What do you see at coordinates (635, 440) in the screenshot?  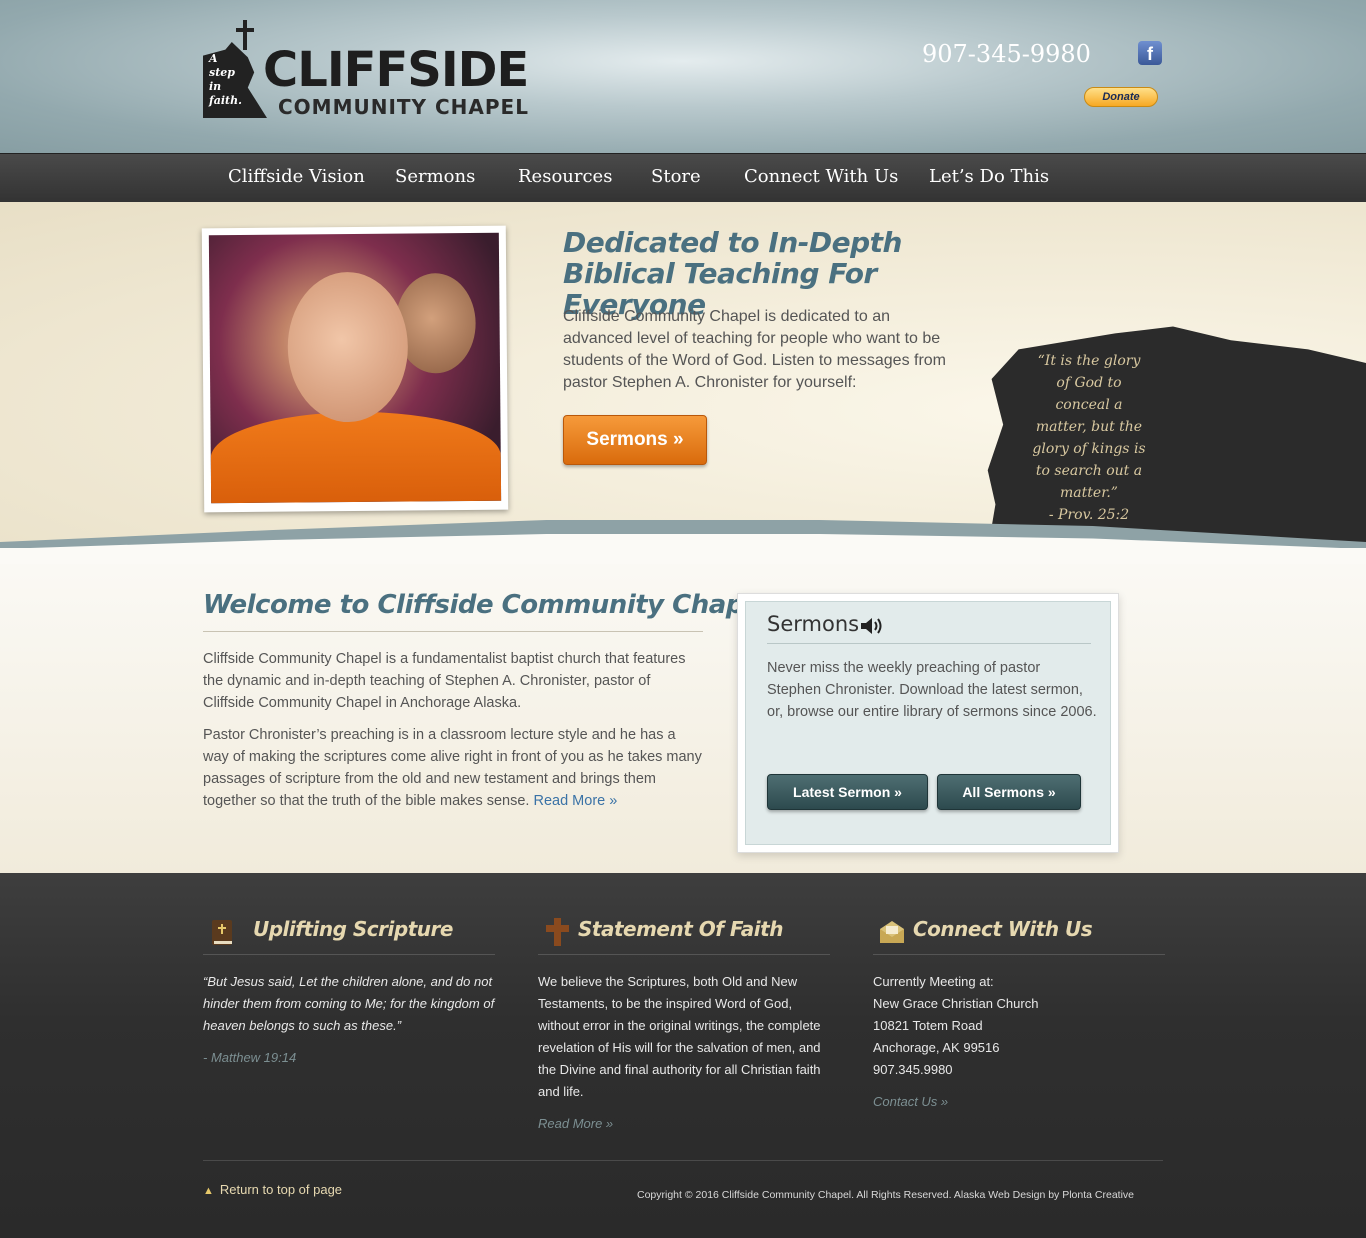 I see `hero-sermons-button: Sermons »` at bounding box center [635, 440].